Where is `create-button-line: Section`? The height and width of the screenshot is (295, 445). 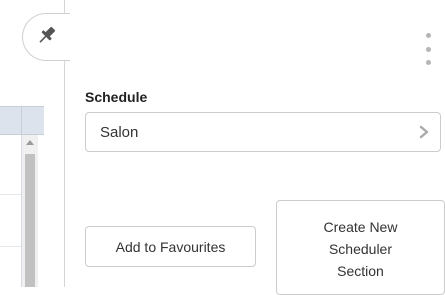 create-button-line: Section is located at coordinates (360, 271).